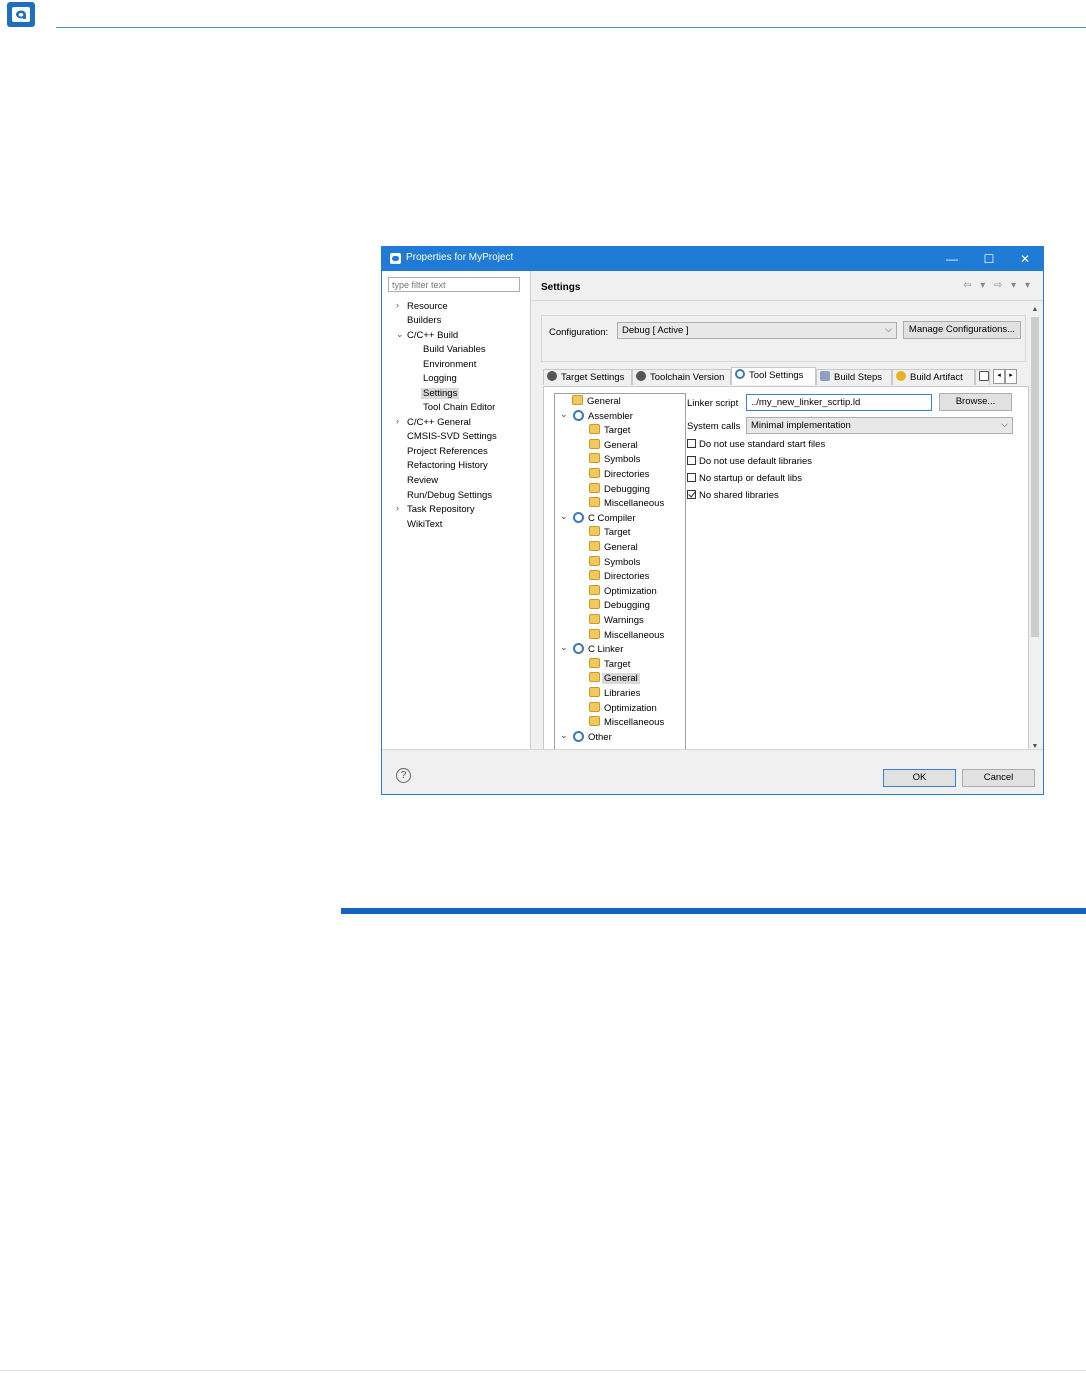 The width and height of the screenshot is (1086, 1373). Describe the element at coordinates (854, 377) in the screenshot. I see `tab-build-steps: Build Steps` at that location.